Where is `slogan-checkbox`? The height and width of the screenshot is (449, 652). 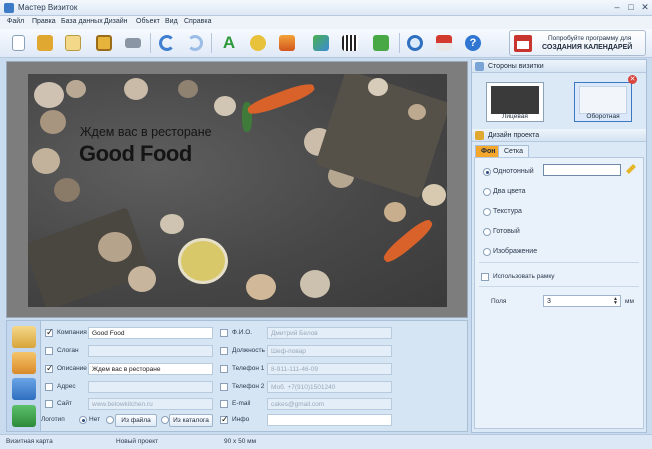
slogan-checkbox is located at coordinates (49, 351).